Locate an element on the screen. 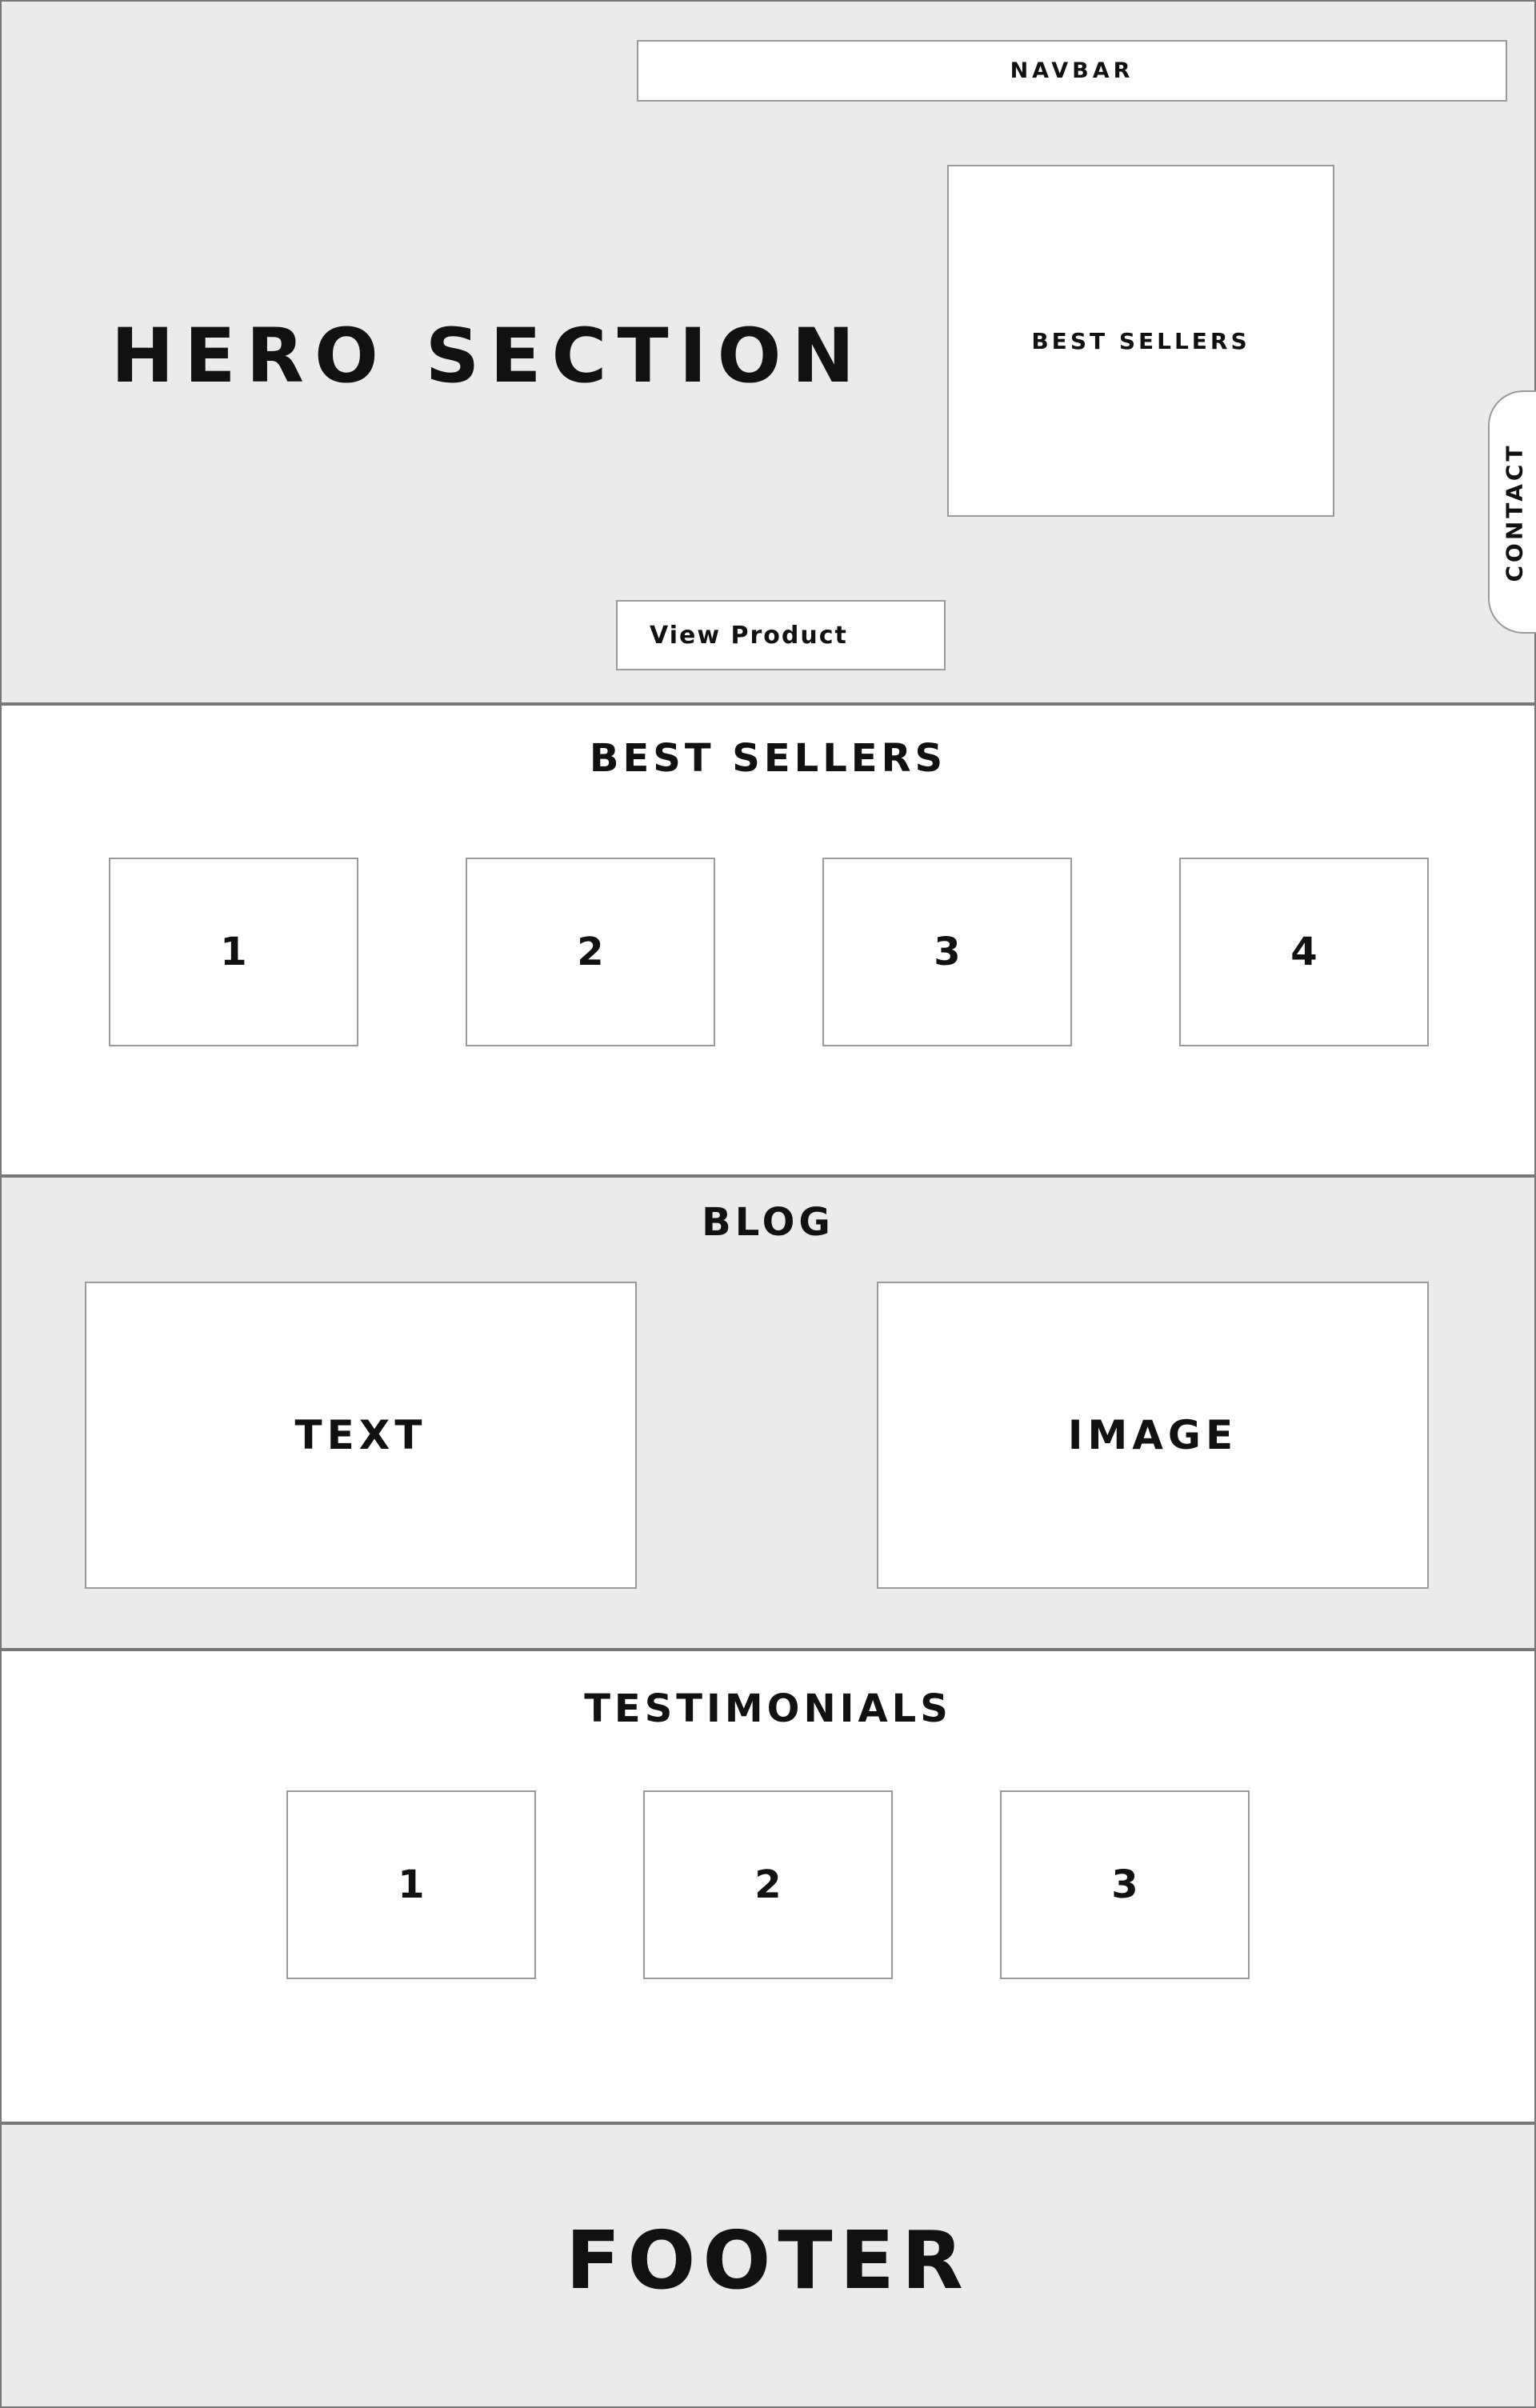 This screenshot has height=2408, width=1536. best-seller-card-4: 4 is located at coordinates (1304, 952).